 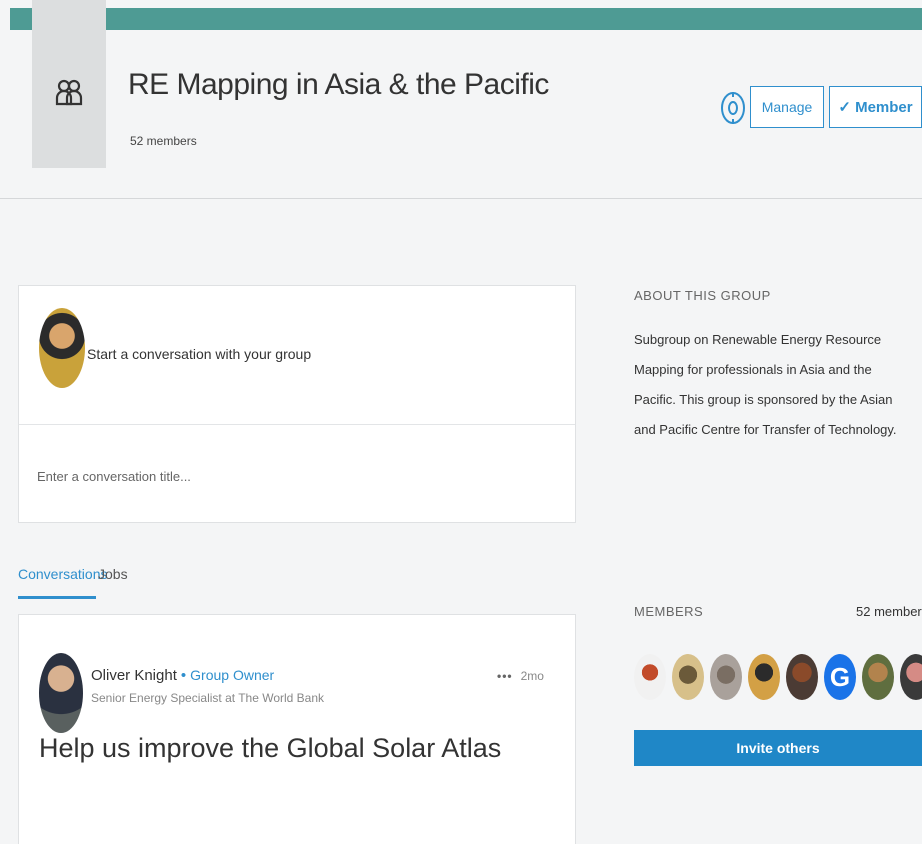 What do you see at coordinates (199, 354) in the screenshot?
I see `start-conversation-prompt: Start a conversation with your group` at bounding box center [199, 354].